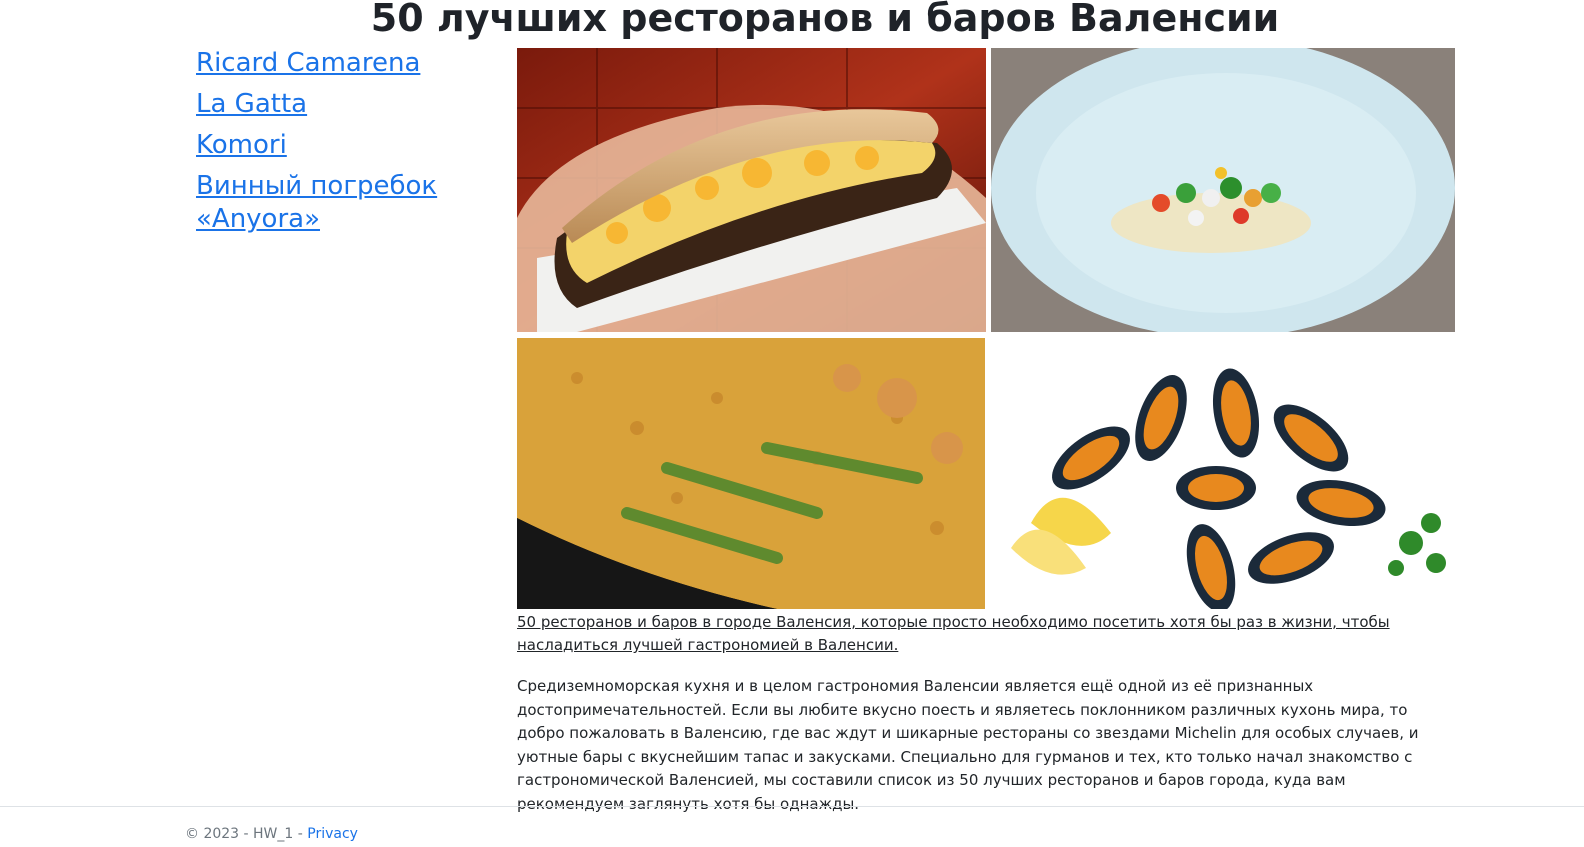  I want to click on paella-photo, so click(751, 473).